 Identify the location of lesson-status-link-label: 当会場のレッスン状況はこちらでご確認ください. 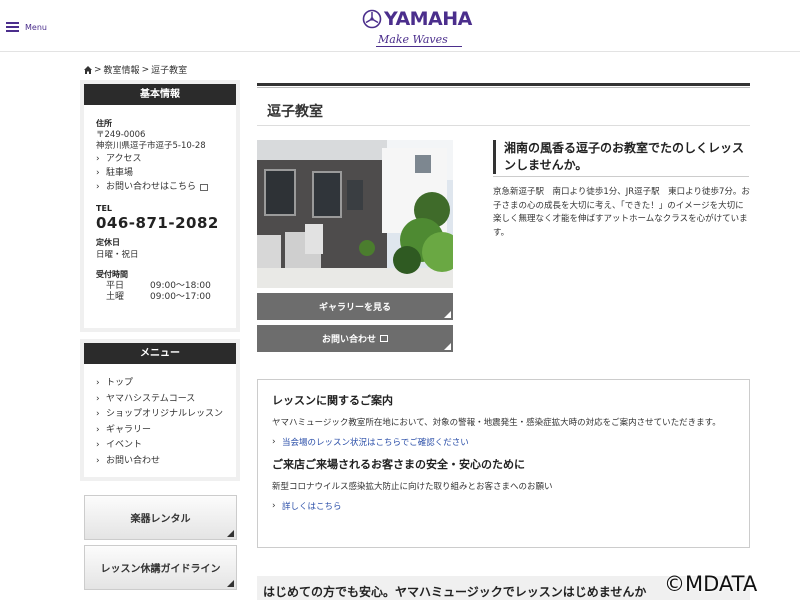
(375, 443).